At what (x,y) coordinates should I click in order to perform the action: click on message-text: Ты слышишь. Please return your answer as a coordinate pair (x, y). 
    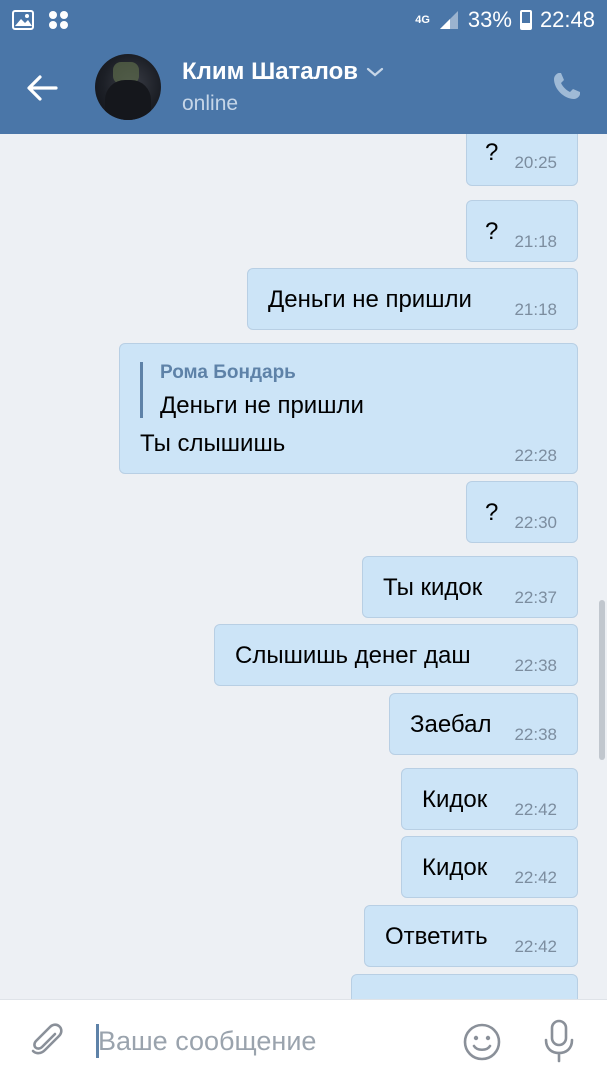
    Looking at the image, I should click on (213, 443).